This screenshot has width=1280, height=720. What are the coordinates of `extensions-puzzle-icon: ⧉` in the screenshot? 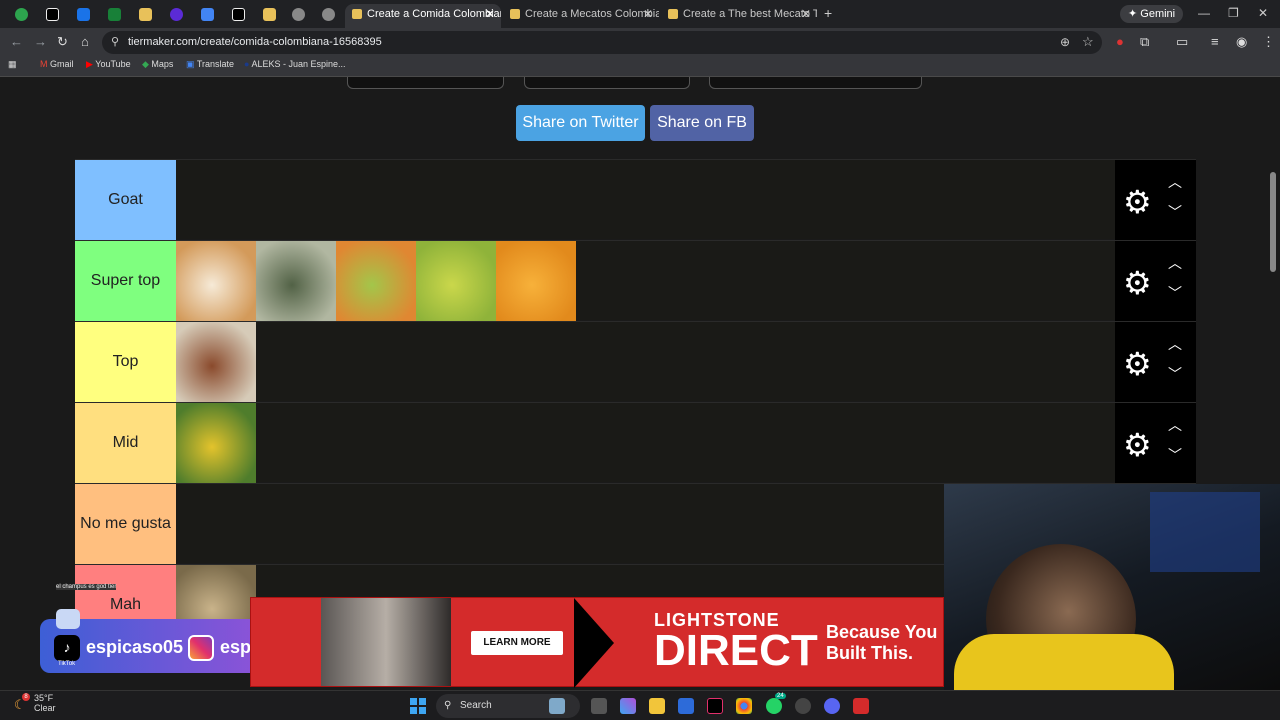 It's located at (1144, 42).